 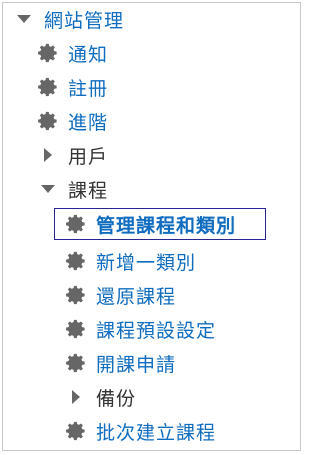 I want to click on tree-node-label: 開課申請, so click(x=136, y=364).